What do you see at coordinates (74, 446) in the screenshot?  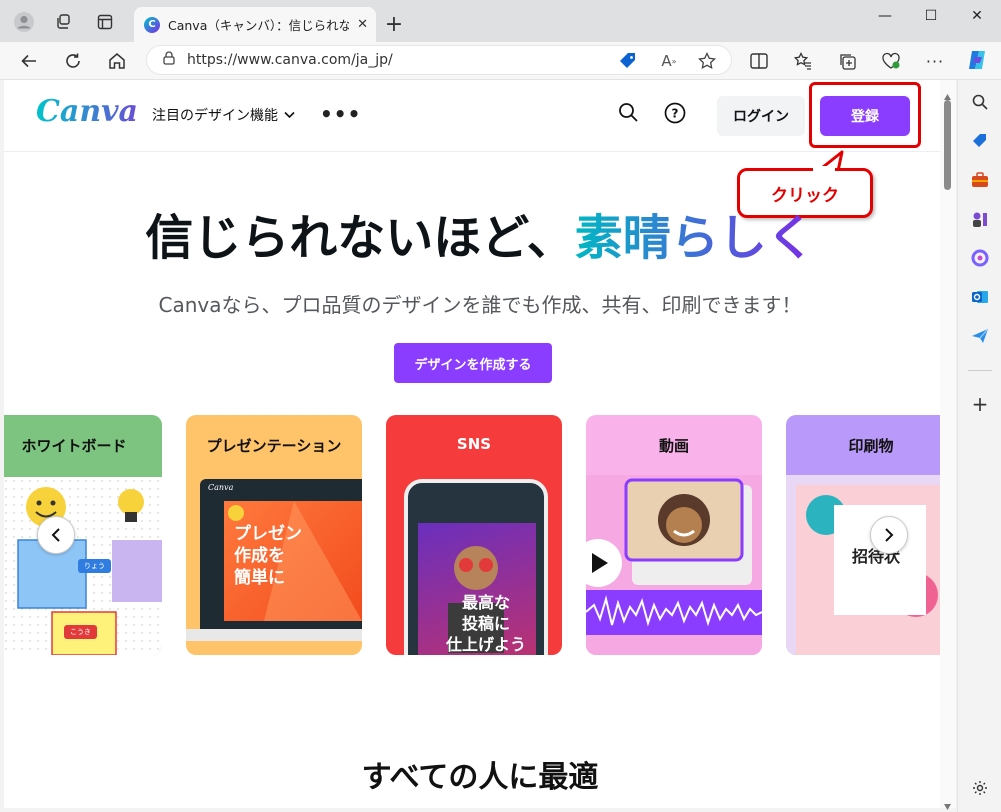 I see `card-title: ホワイトボード` at bounding box center [74, 446].